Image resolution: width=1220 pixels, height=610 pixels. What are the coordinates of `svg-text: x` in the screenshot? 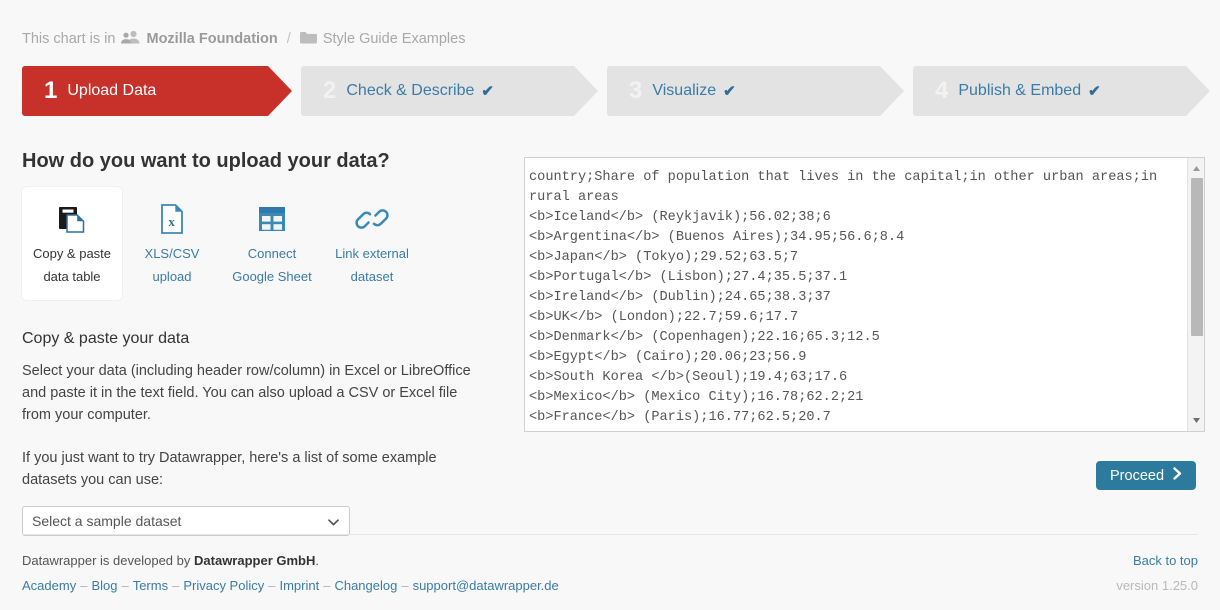 It's located at (171, 221).